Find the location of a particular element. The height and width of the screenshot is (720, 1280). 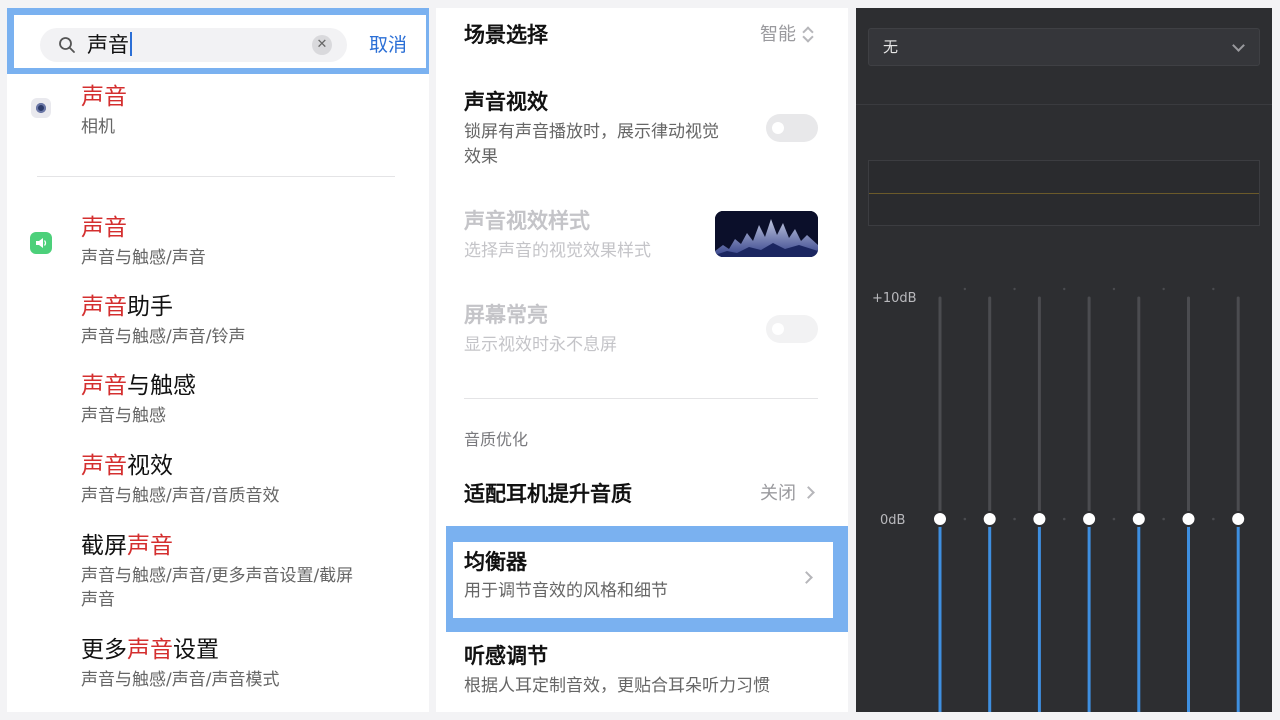

result-title: 声音助手 is located at coordinates (127, 307).